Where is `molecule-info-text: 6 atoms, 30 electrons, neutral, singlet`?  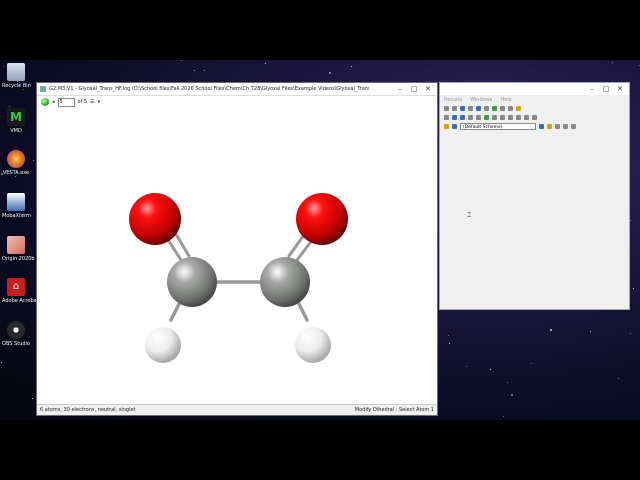
molecule-info-text: 6 atoms, 30 electrons, neutral, singlet is located at coordinates (88, 410).